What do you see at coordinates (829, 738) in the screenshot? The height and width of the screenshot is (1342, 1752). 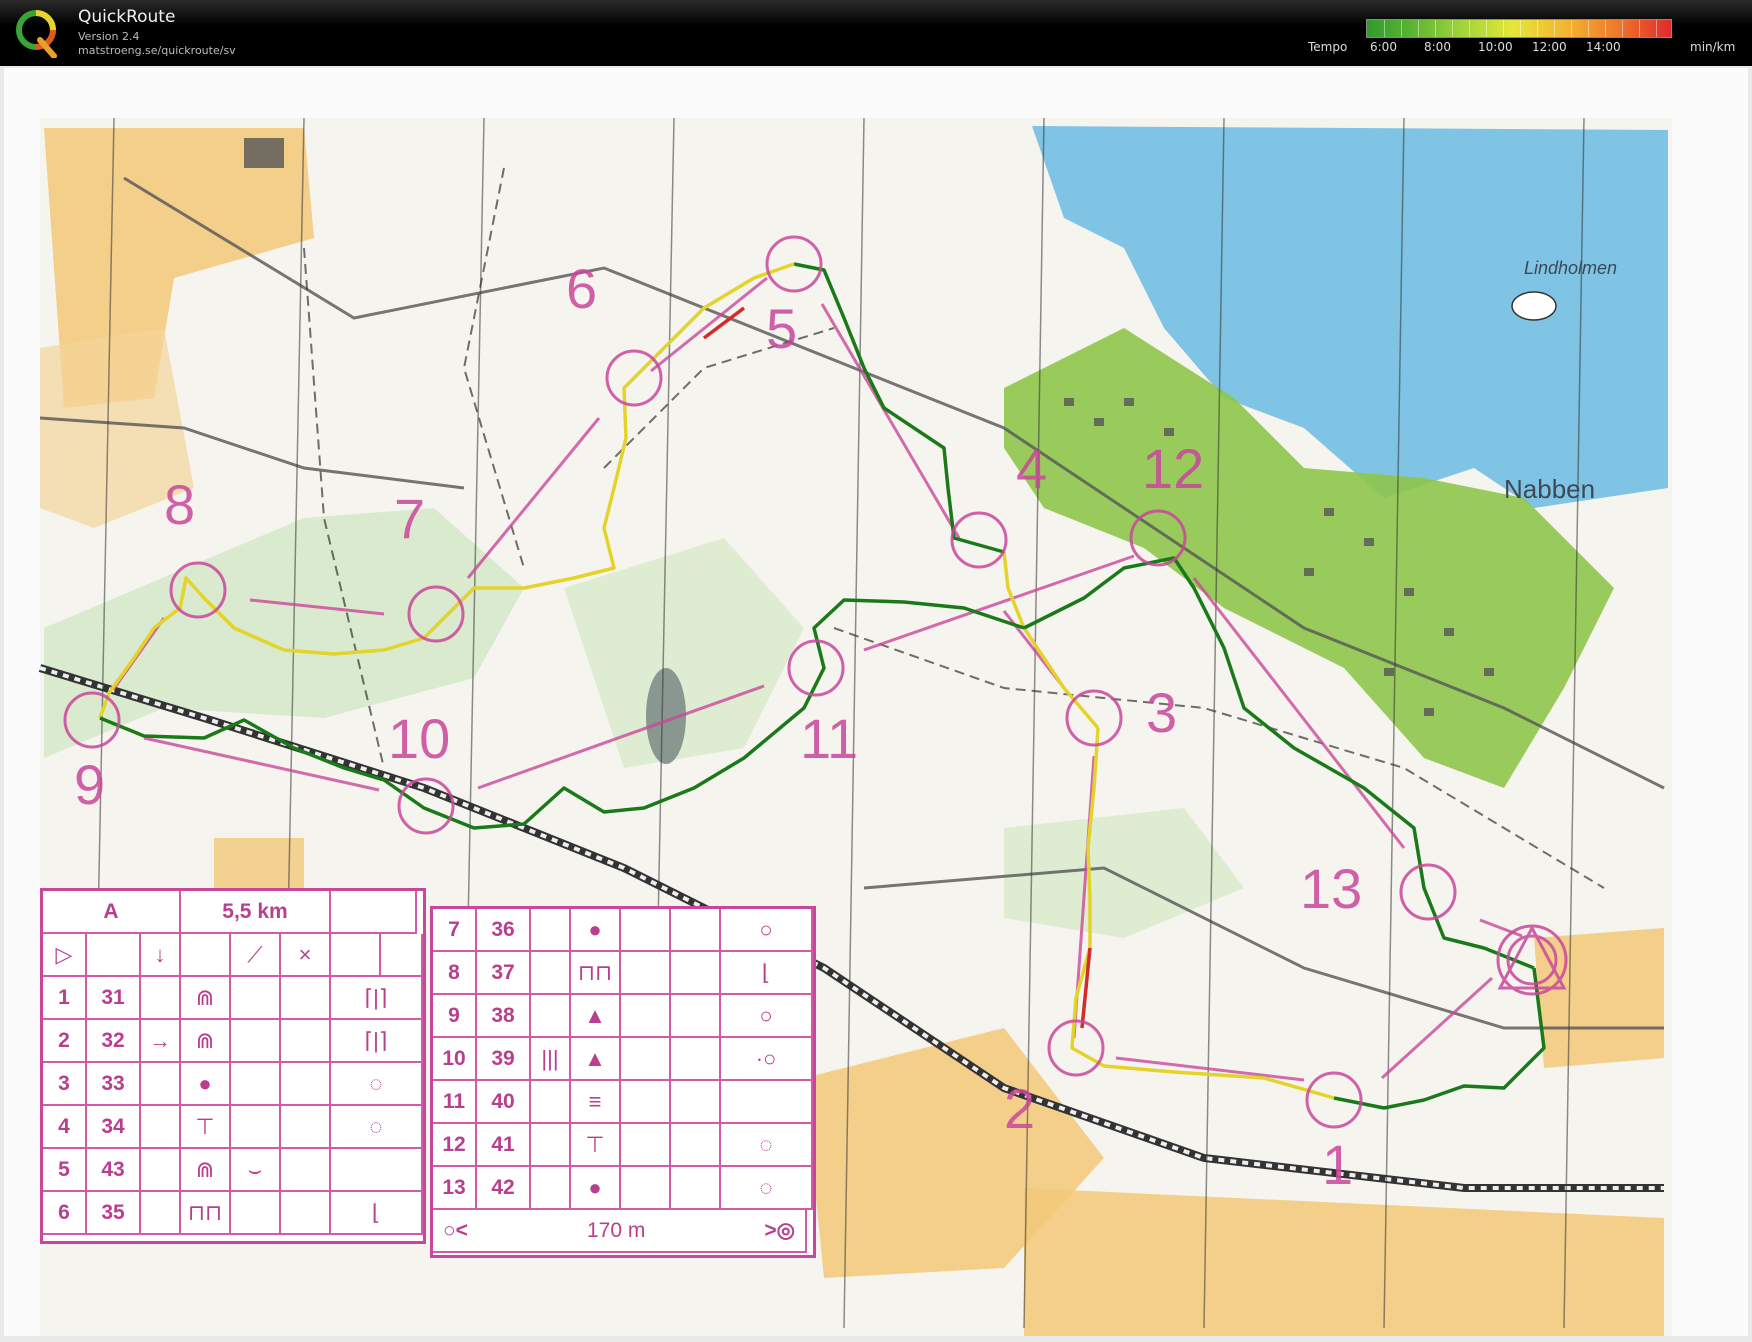 I see `control-number-11: 11` at bounding box center [829, 738].